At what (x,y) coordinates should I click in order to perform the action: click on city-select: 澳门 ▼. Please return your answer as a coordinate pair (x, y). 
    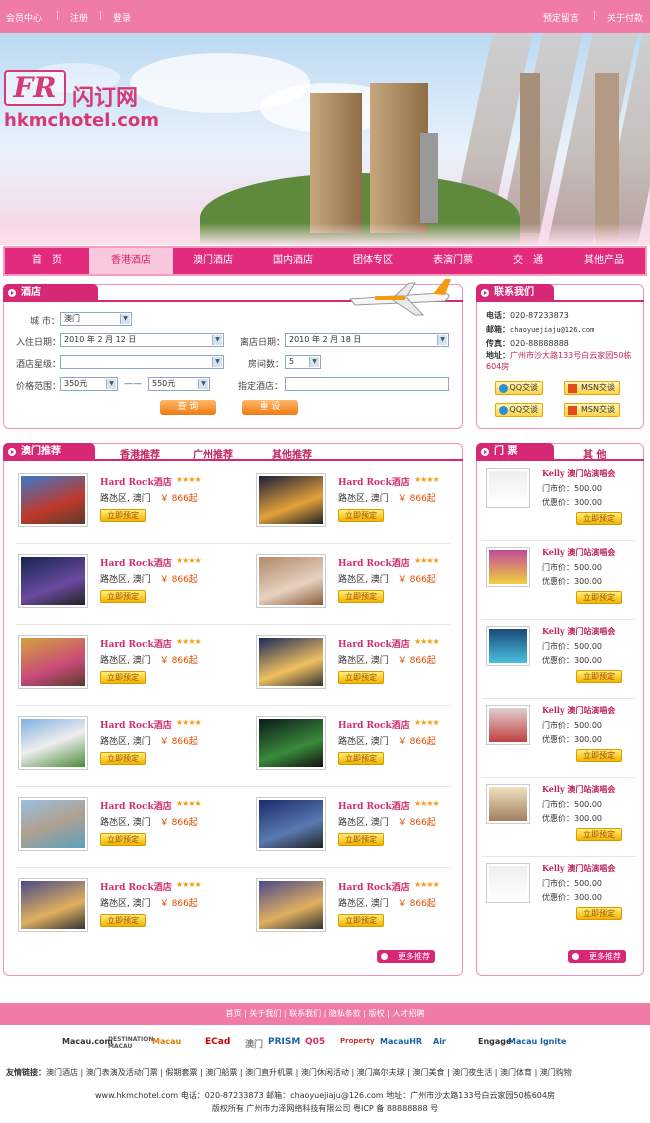
    Looking at the image, I should click on (96, 319).